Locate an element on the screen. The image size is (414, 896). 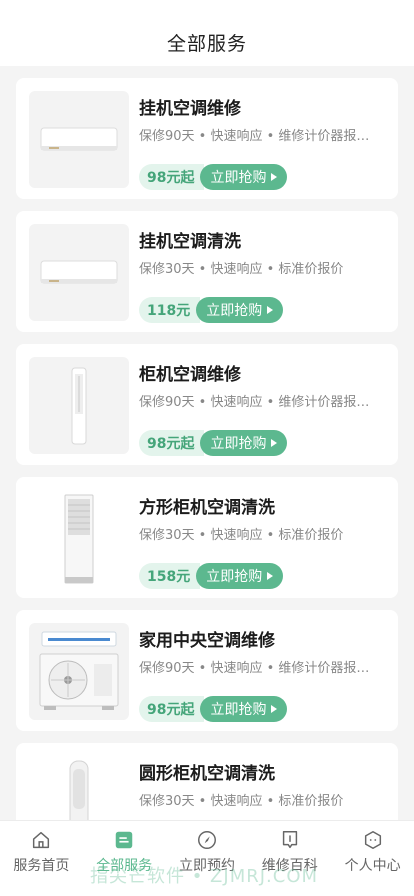
service-card: 柜机空调维修 保修90天 • 快速响应 • 维修计价器报价… 98元起 立即抢购 is located at coordinates (207, 404).